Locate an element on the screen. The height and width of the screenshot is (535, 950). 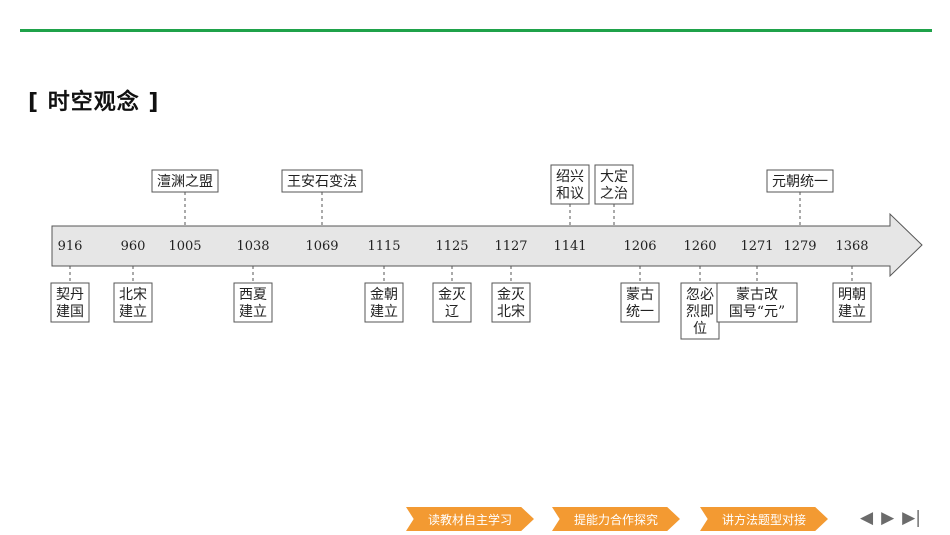
event-label: 契丹 is located at coordinates (70, 295).